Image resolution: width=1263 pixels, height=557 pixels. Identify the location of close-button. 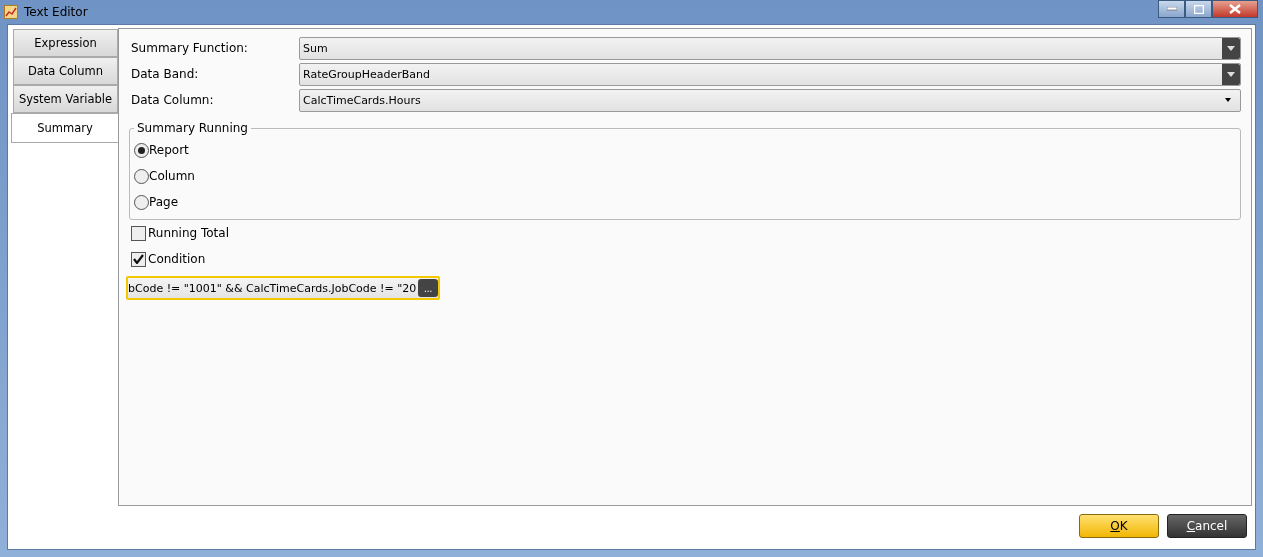
(1235, 9).